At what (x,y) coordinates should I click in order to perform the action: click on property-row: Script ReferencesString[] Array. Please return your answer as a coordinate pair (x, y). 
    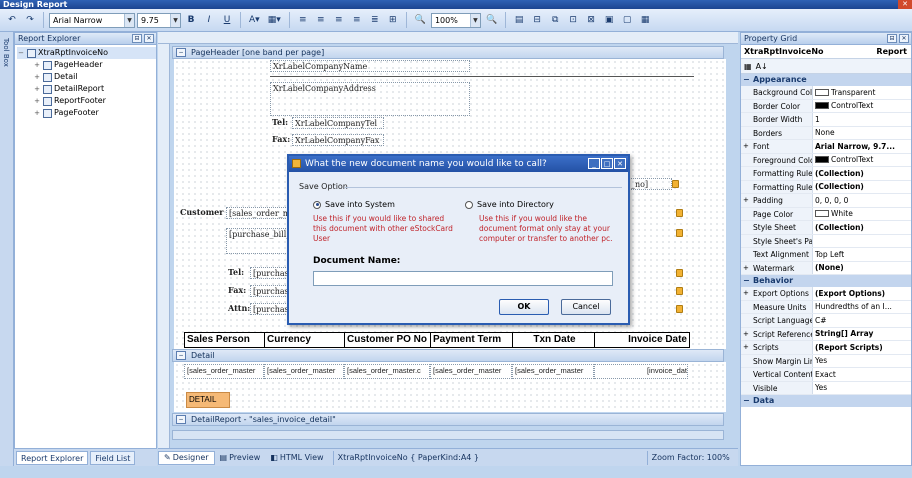
    Looking at the image, I should click on (826, 334).